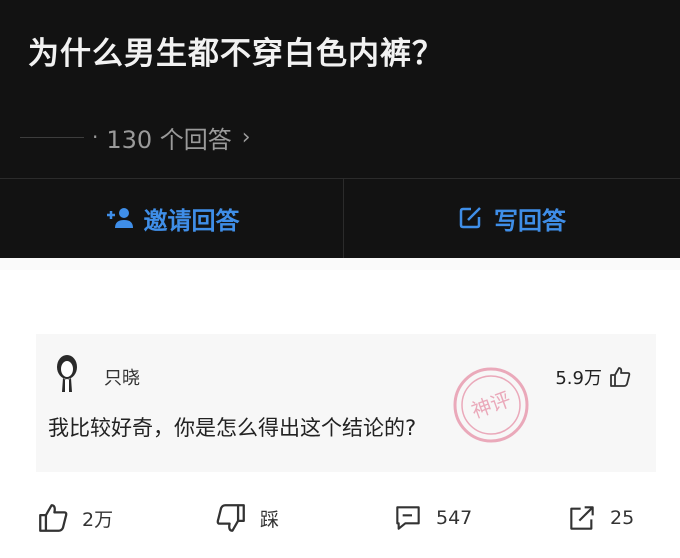 This screenshot has width=680, height=558. Describe the element at coordinates (67, 373) in the screenshot. I see `avatar` at that location.